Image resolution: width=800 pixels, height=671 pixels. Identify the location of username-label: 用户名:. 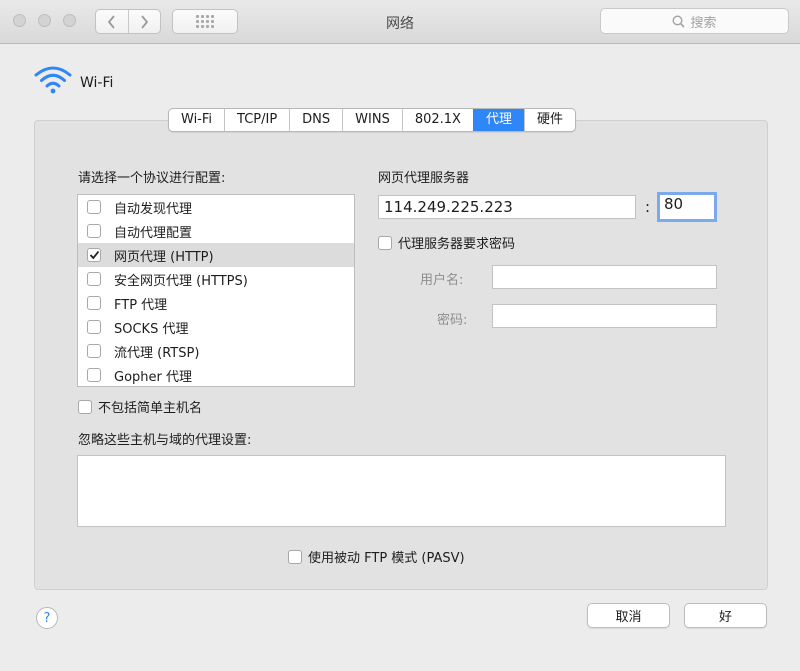
(442, 280).